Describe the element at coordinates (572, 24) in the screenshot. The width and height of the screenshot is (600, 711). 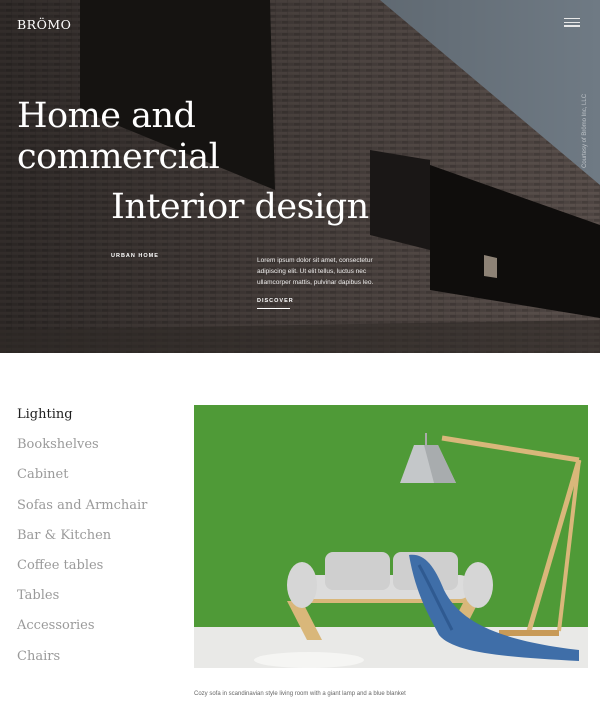
I see `hamburger-icon` at that location.